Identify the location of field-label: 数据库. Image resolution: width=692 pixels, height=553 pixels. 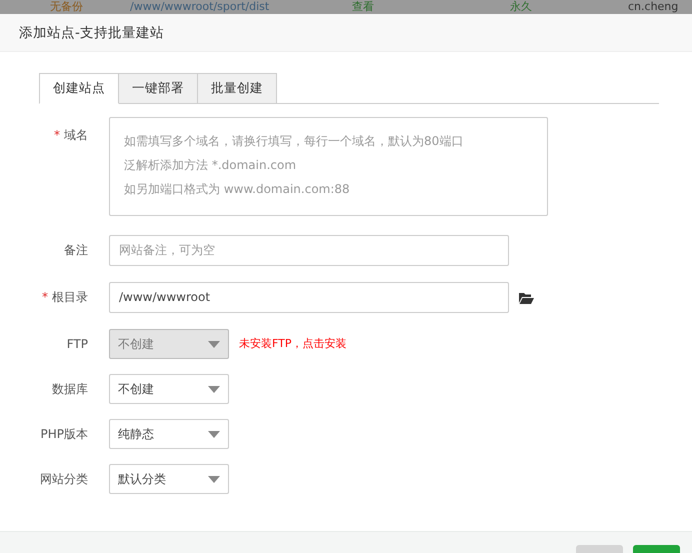
(70, 389).